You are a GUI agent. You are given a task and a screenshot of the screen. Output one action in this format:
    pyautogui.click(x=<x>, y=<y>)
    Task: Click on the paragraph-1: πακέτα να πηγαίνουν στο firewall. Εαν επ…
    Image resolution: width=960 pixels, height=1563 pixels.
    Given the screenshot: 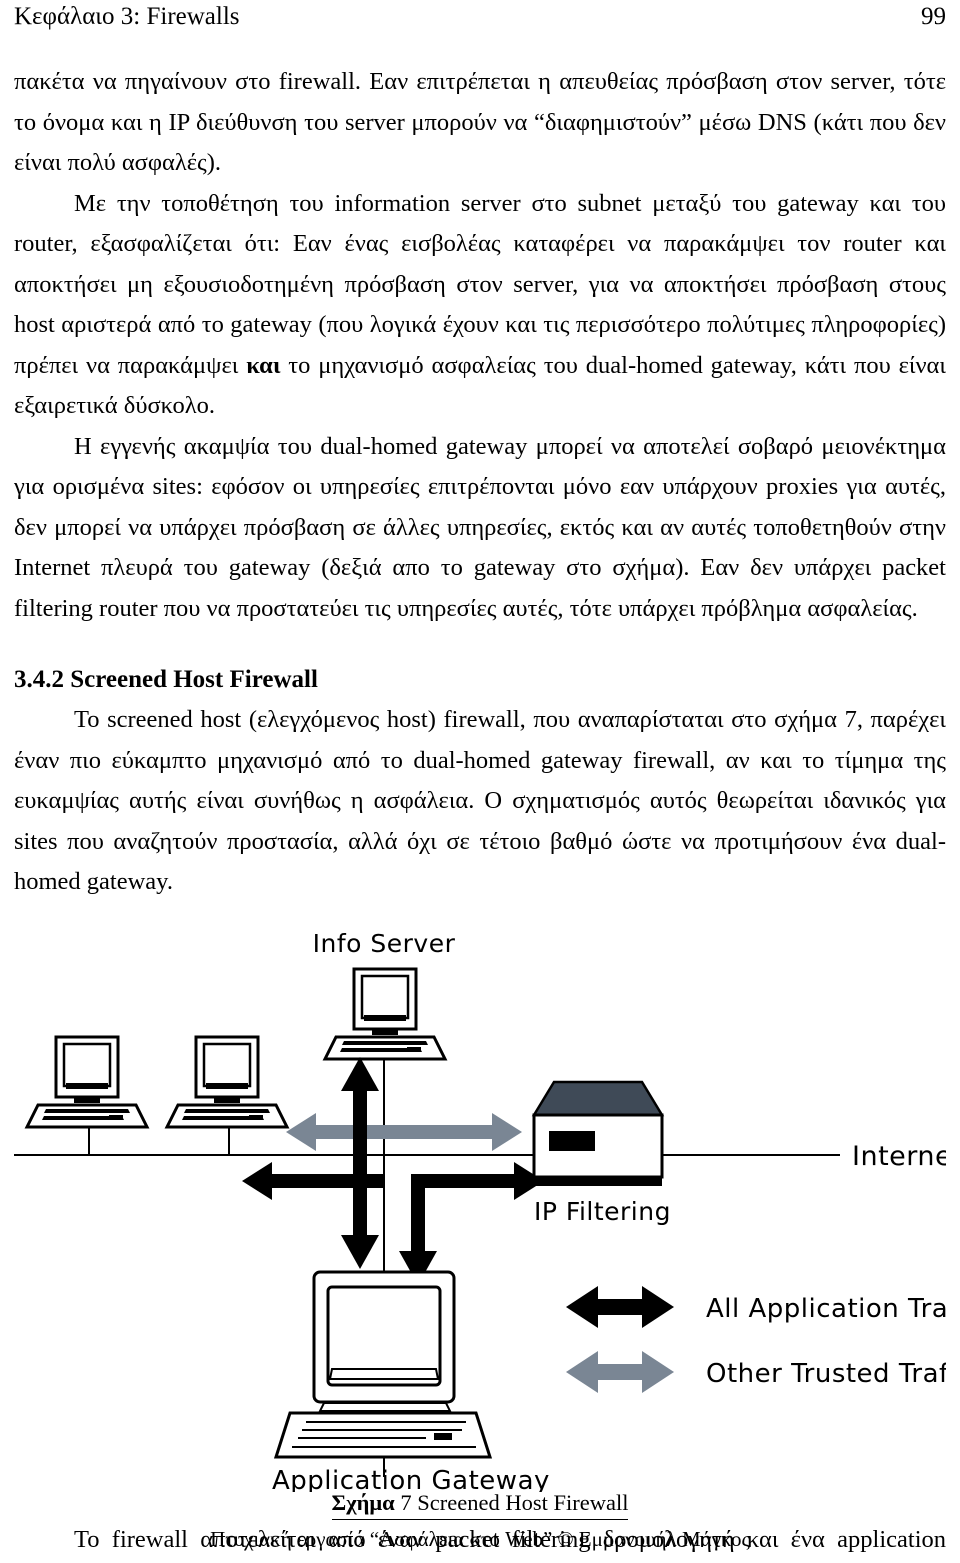 What is the action you would take?
    pyautogui.click(x=480, y=122)
    